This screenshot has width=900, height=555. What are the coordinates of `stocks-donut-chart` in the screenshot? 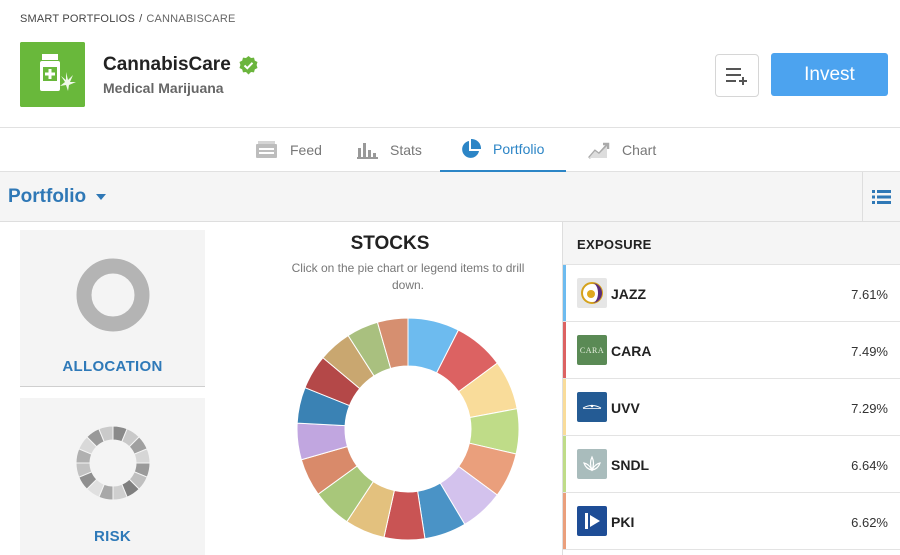 It's located at (408, 429).